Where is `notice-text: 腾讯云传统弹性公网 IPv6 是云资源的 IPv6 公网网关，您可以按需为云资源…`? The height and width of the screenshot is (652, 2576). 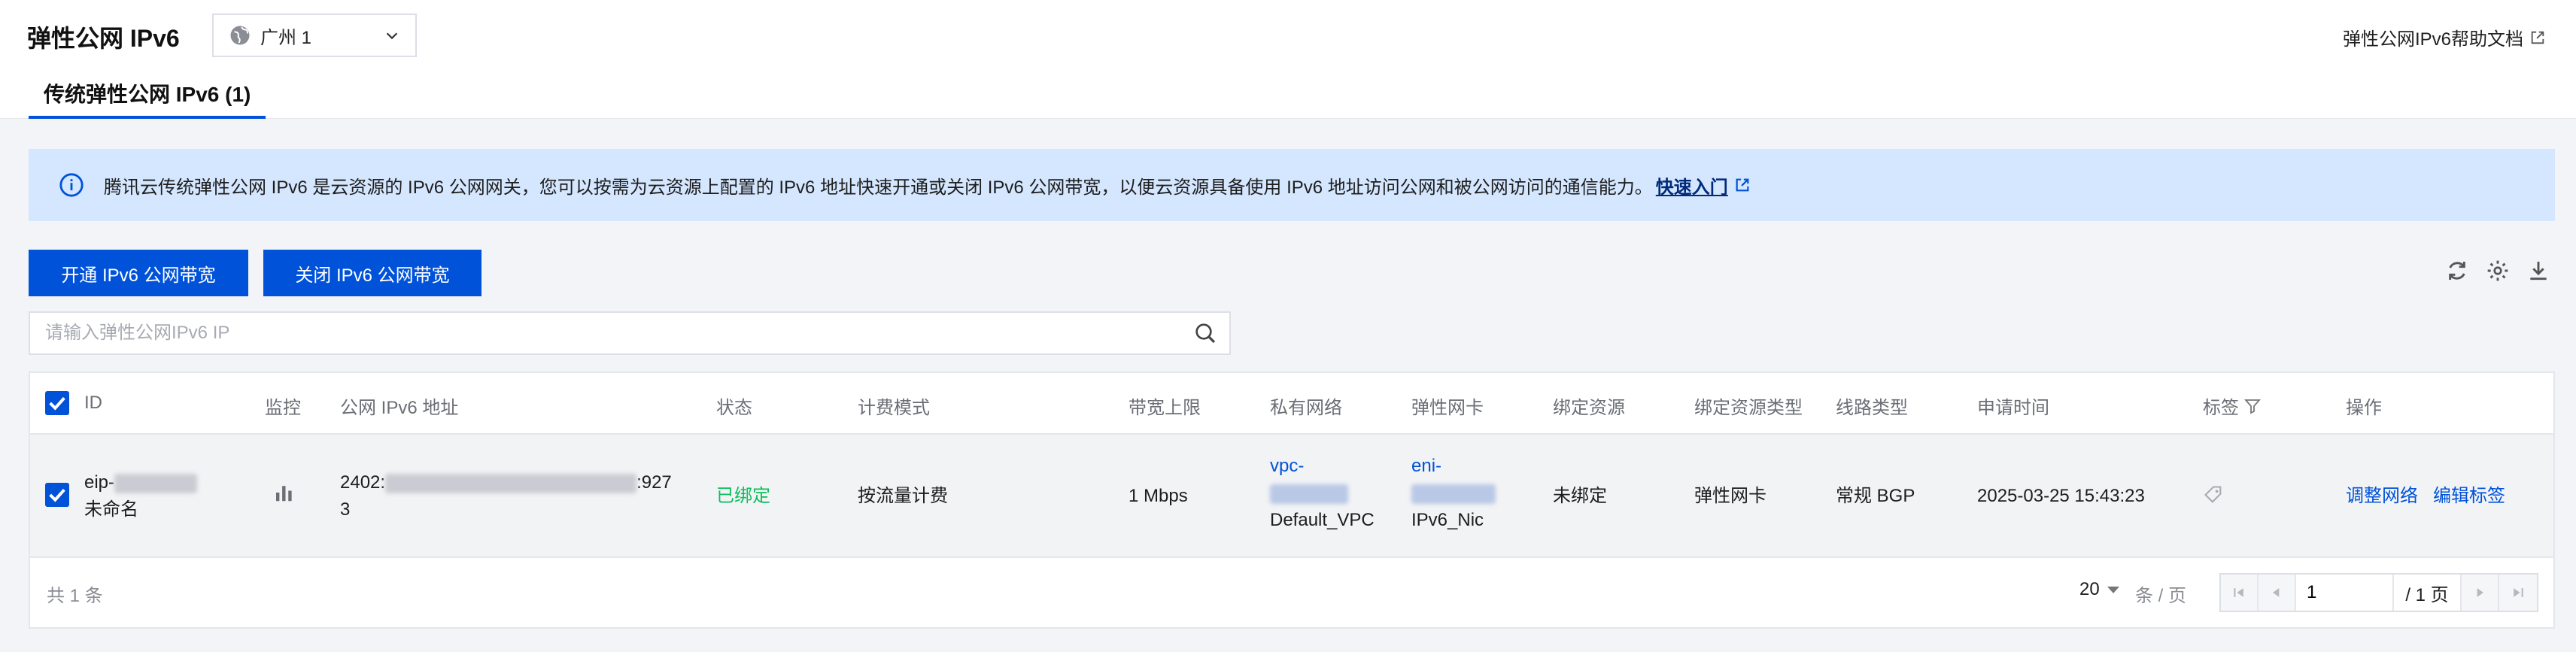
notice-text: 腾讯云传统弹性公网 IPv6 是云资源的 IPv6 公网网关，您可以按需为云资源… is located at coordinates (878, 187).